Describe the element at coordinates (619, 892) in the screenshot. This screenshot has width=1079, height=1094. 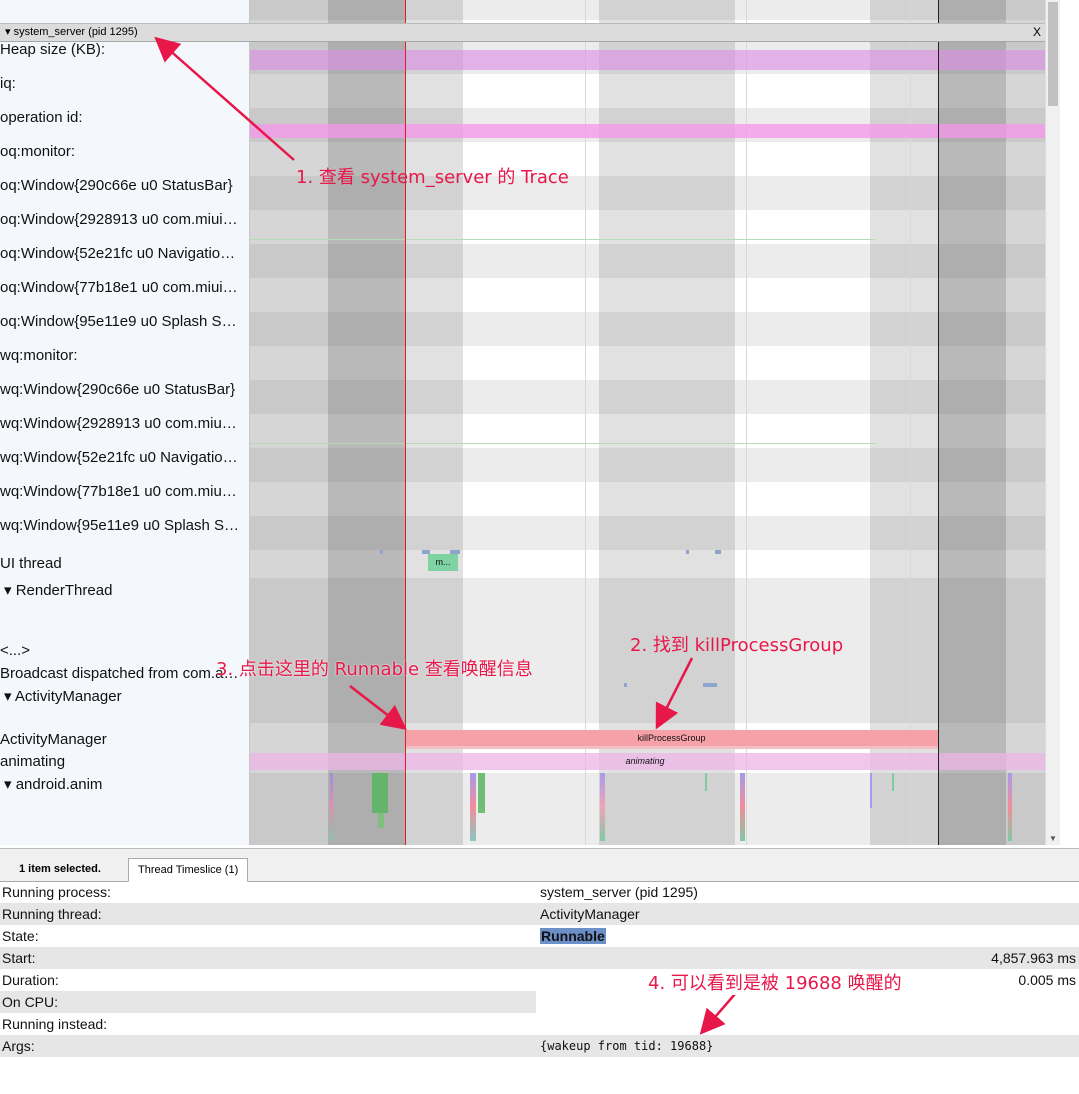
I see `running-process-link: system_server (pid 1295)` at that location.